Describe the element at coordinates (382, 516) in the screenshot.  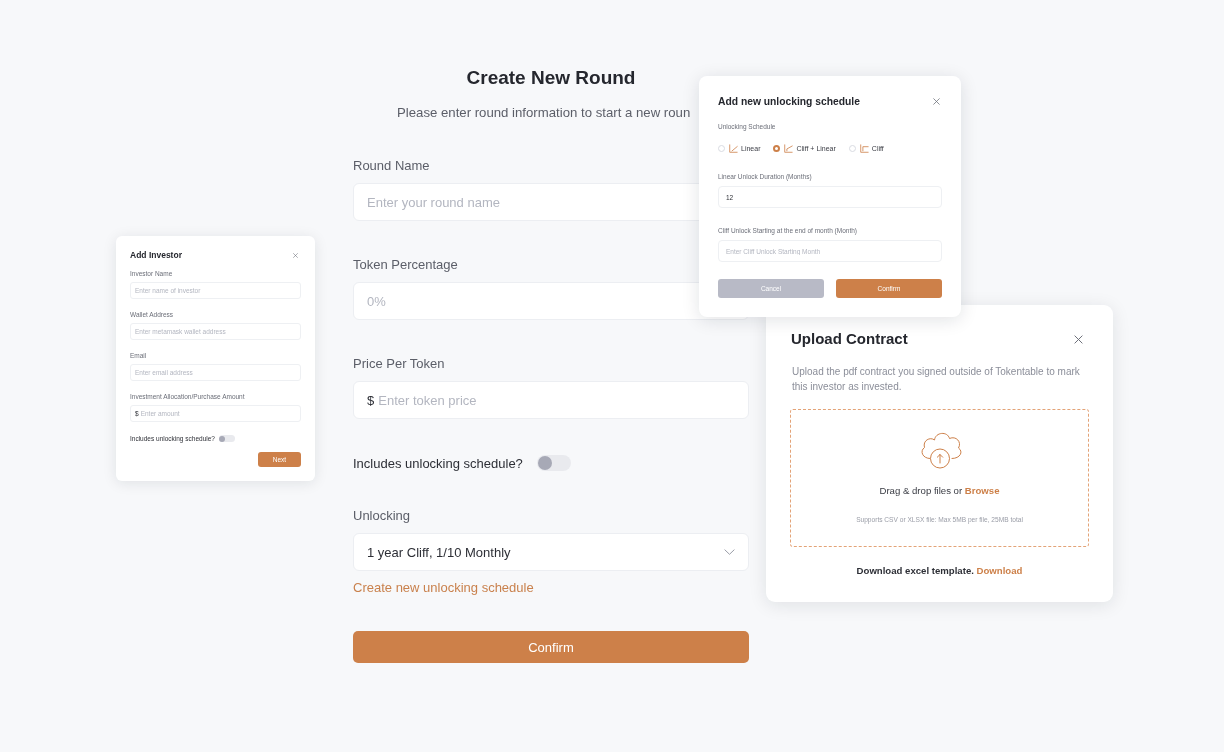
I see `field-label: Unlocking` at that location.